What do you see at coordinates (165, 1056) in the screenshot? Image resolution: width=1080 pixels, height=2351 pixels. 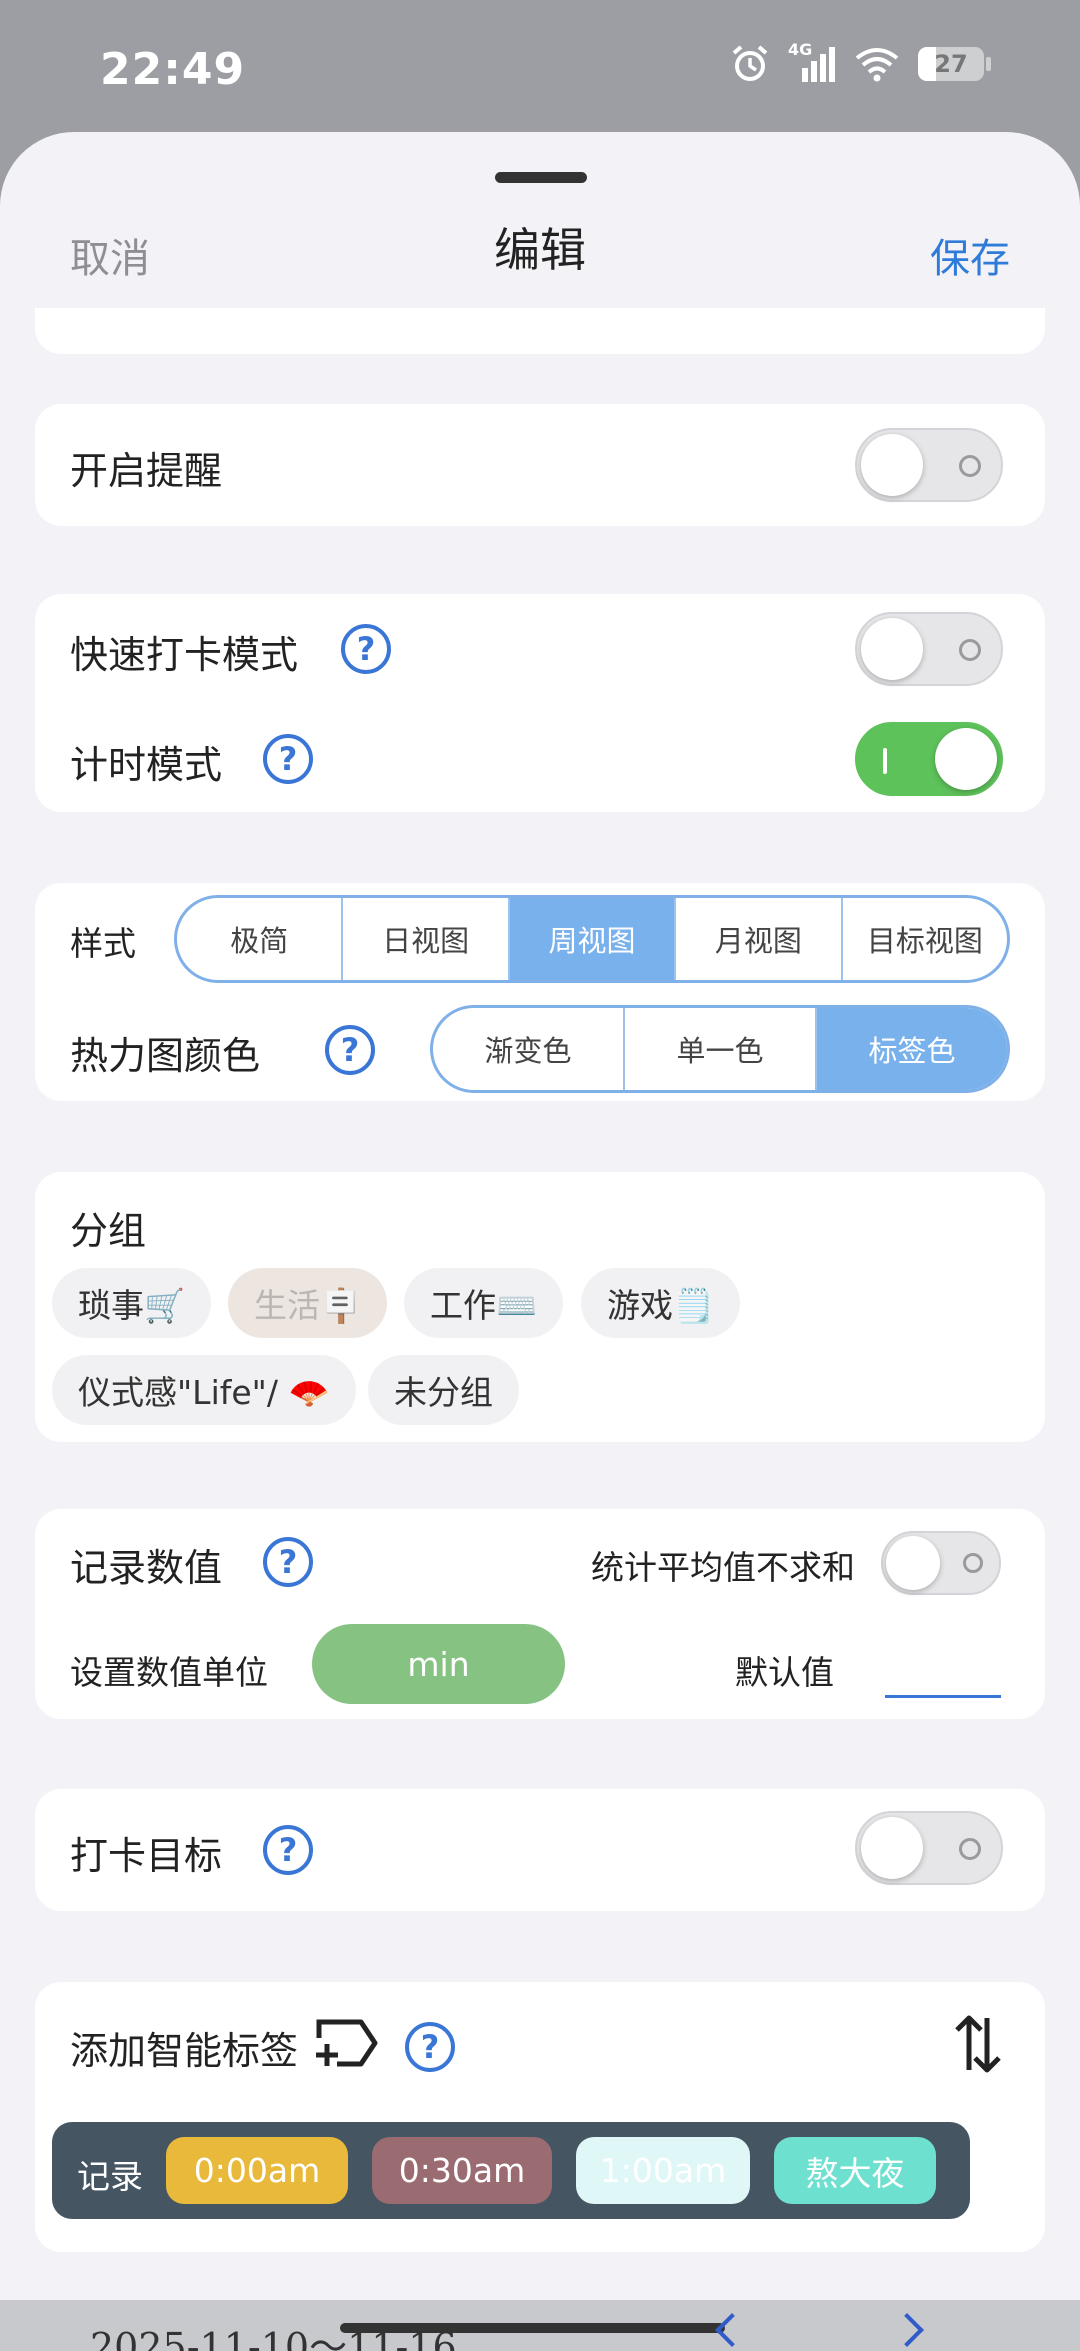 I see `heatmap-label: 热力图颜色` at bounding box center [165, 1056].